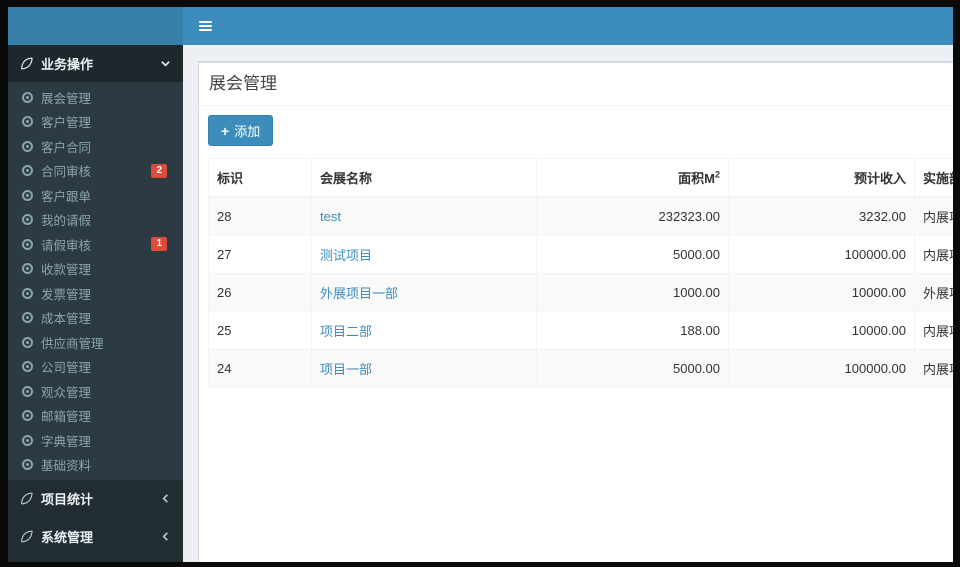  Describe the element at coordinates (933, 292) in the screenshot. I see `cell-dept: 外展项目` at that location.